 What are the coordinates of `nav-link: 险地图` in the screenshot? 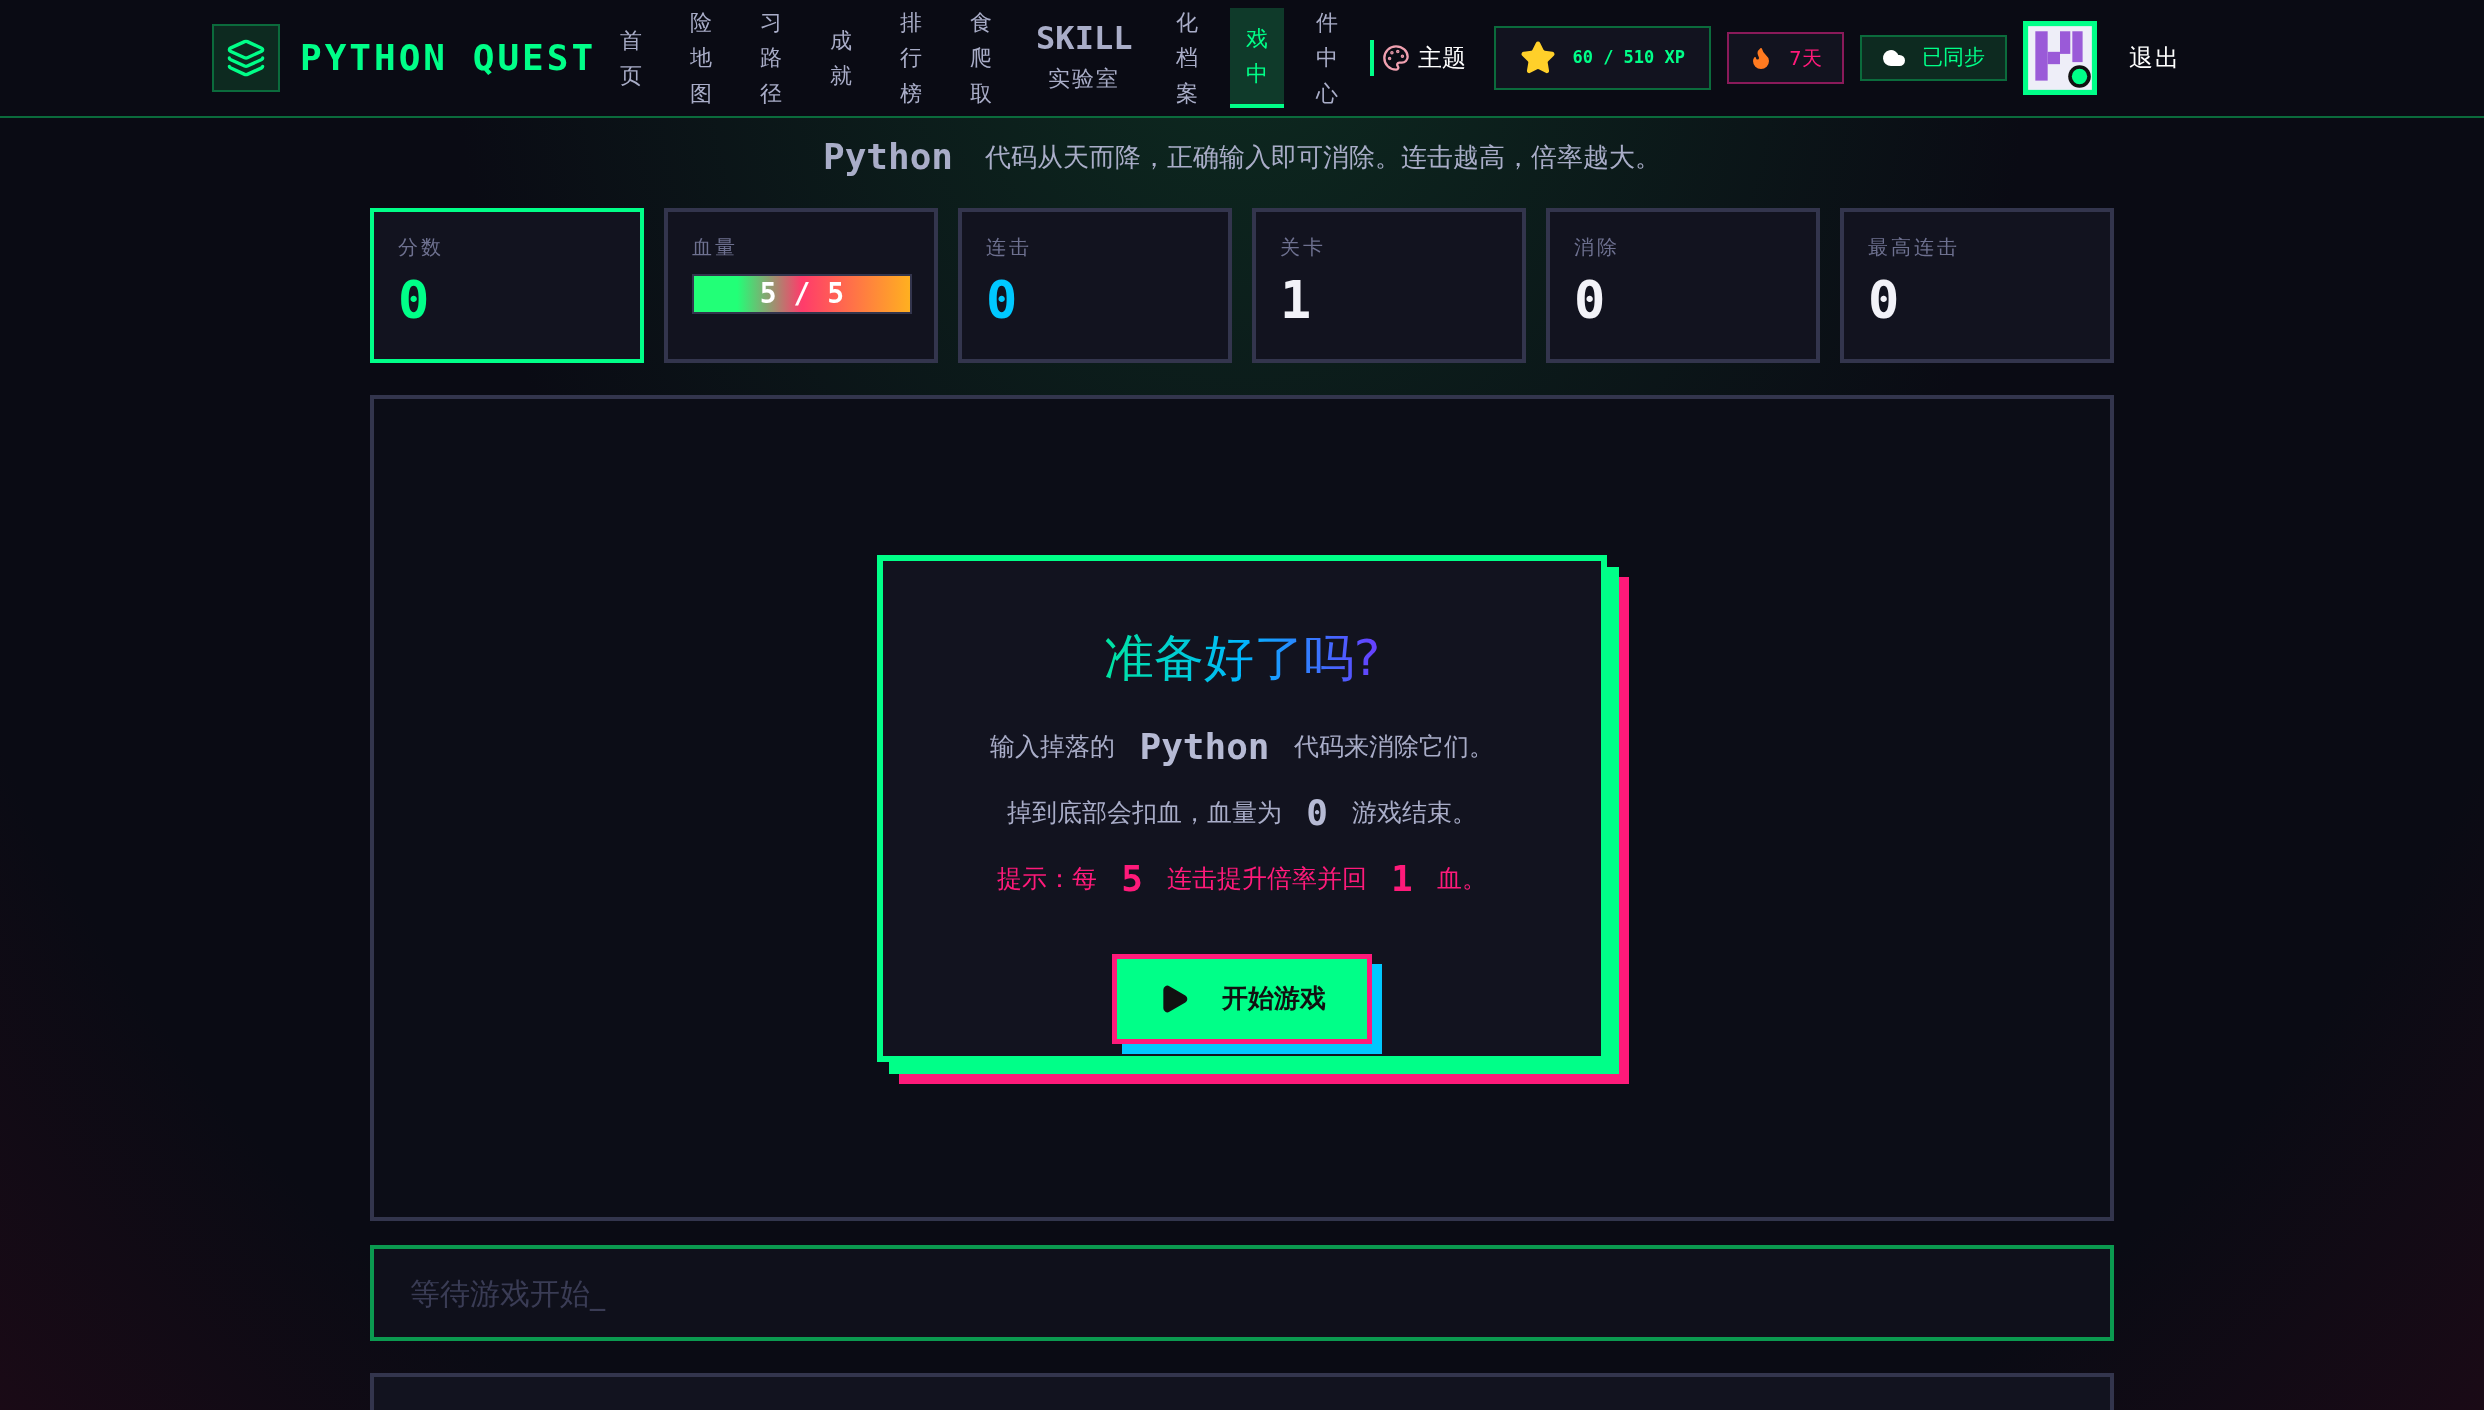 It's located at (701, 58).